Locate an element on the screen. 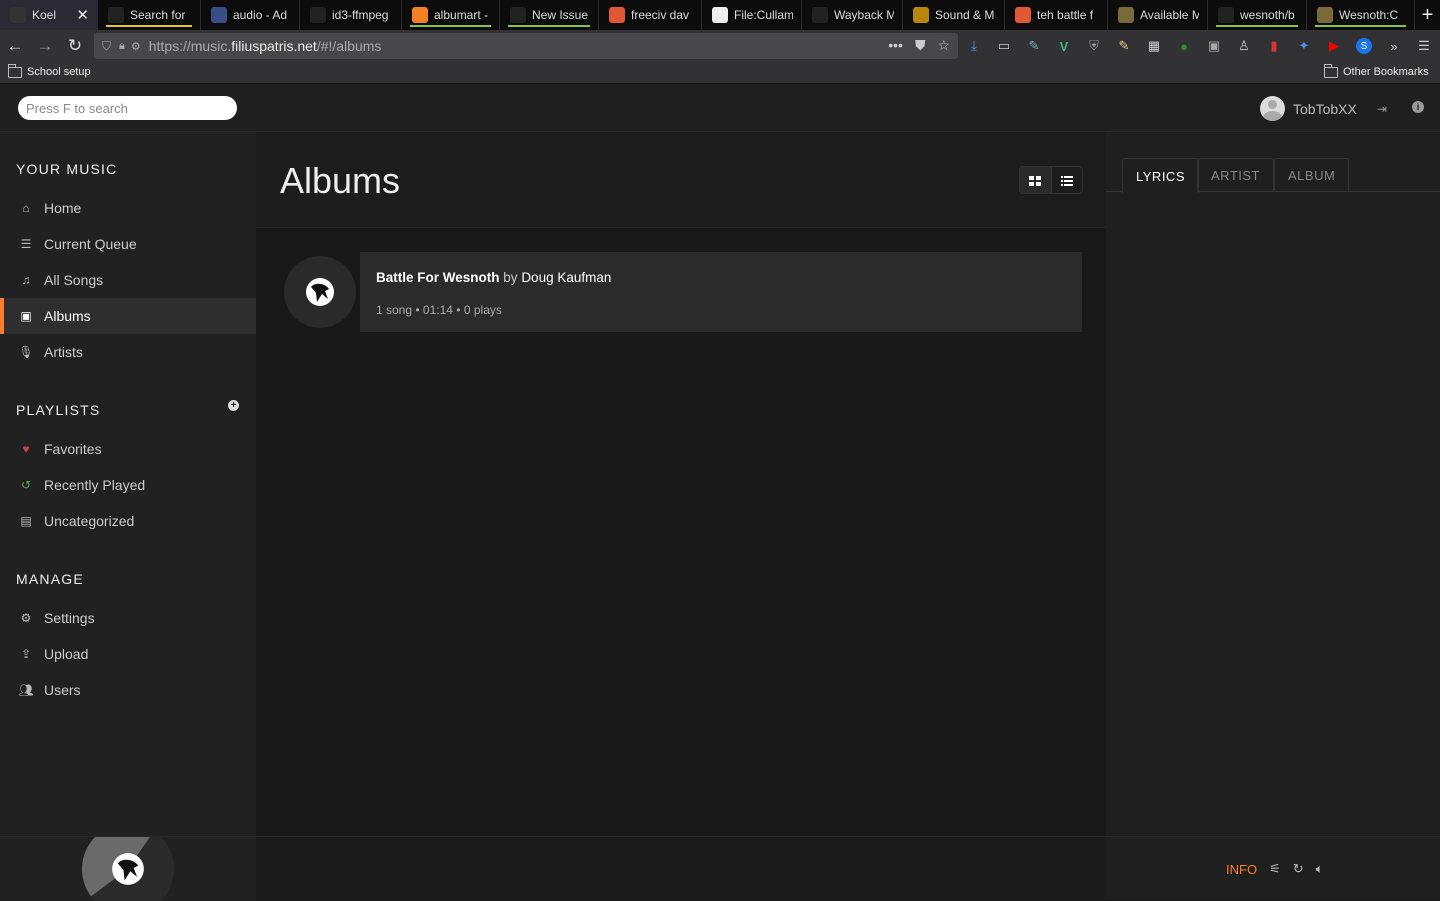 The height and width of the screenshot is (901, 1440). overflow-chevron-icon: » is located at coordinates (1394, 46).